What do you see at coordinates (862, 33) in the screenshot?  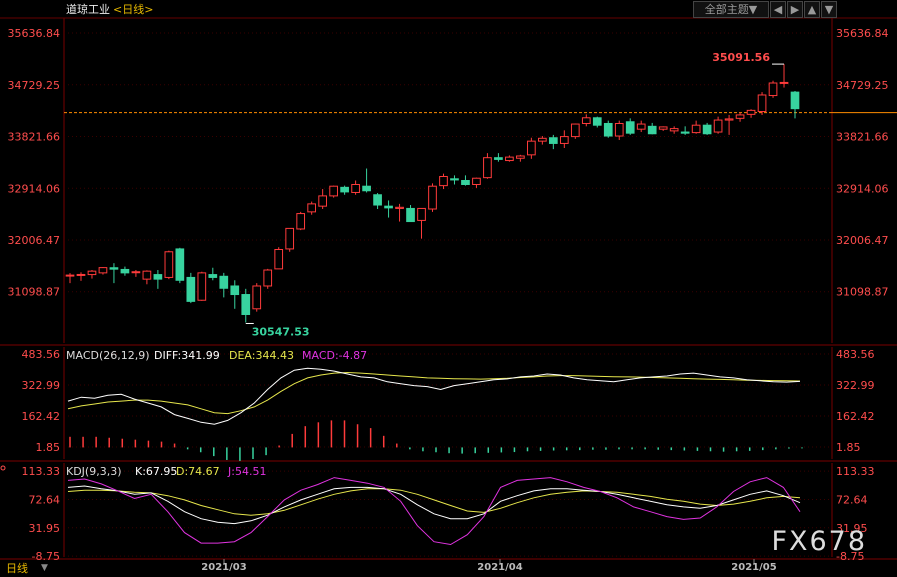 I see `price-axis-right-tick: 35636.84` at bounding box center [862, 33].